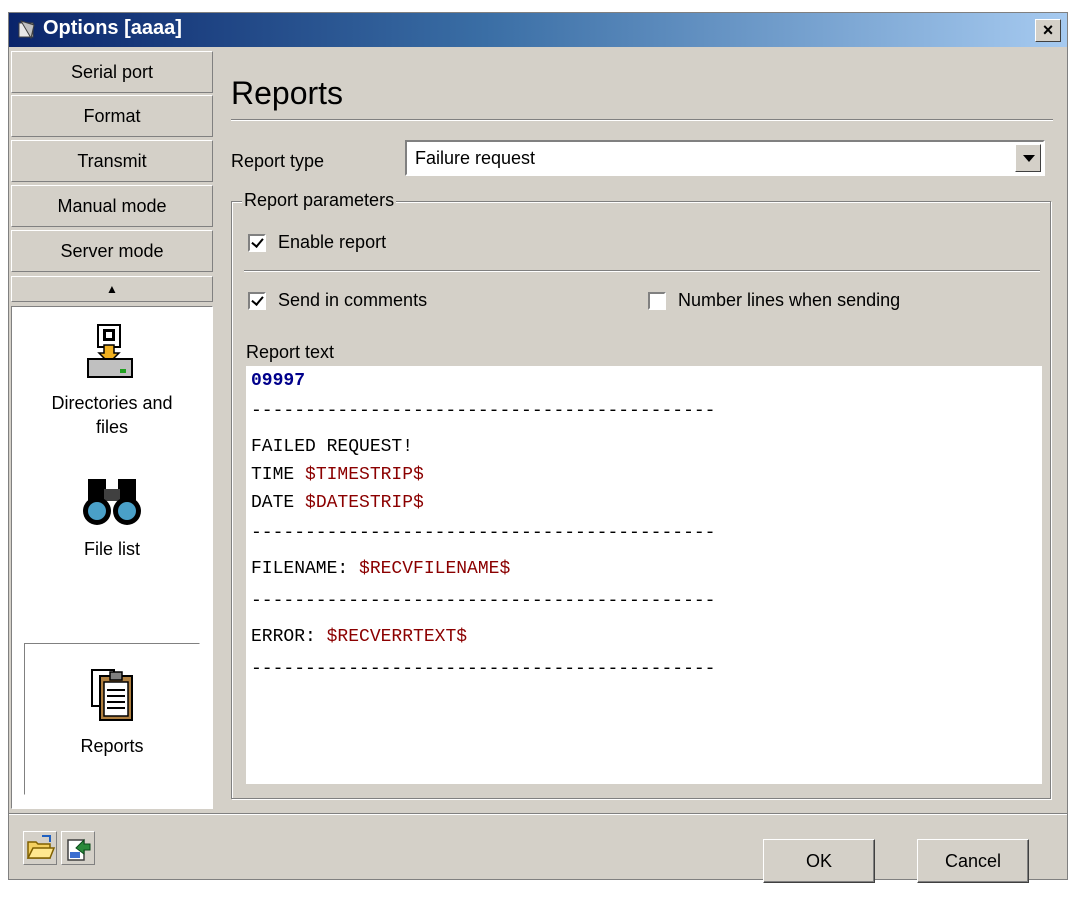 Image resolution: width=1077 pixels, height=897 pixels. What do you see at coordinates (287, 93) in the screenshot?
I see `page-title: Reports` at bounding box center [287, 93].